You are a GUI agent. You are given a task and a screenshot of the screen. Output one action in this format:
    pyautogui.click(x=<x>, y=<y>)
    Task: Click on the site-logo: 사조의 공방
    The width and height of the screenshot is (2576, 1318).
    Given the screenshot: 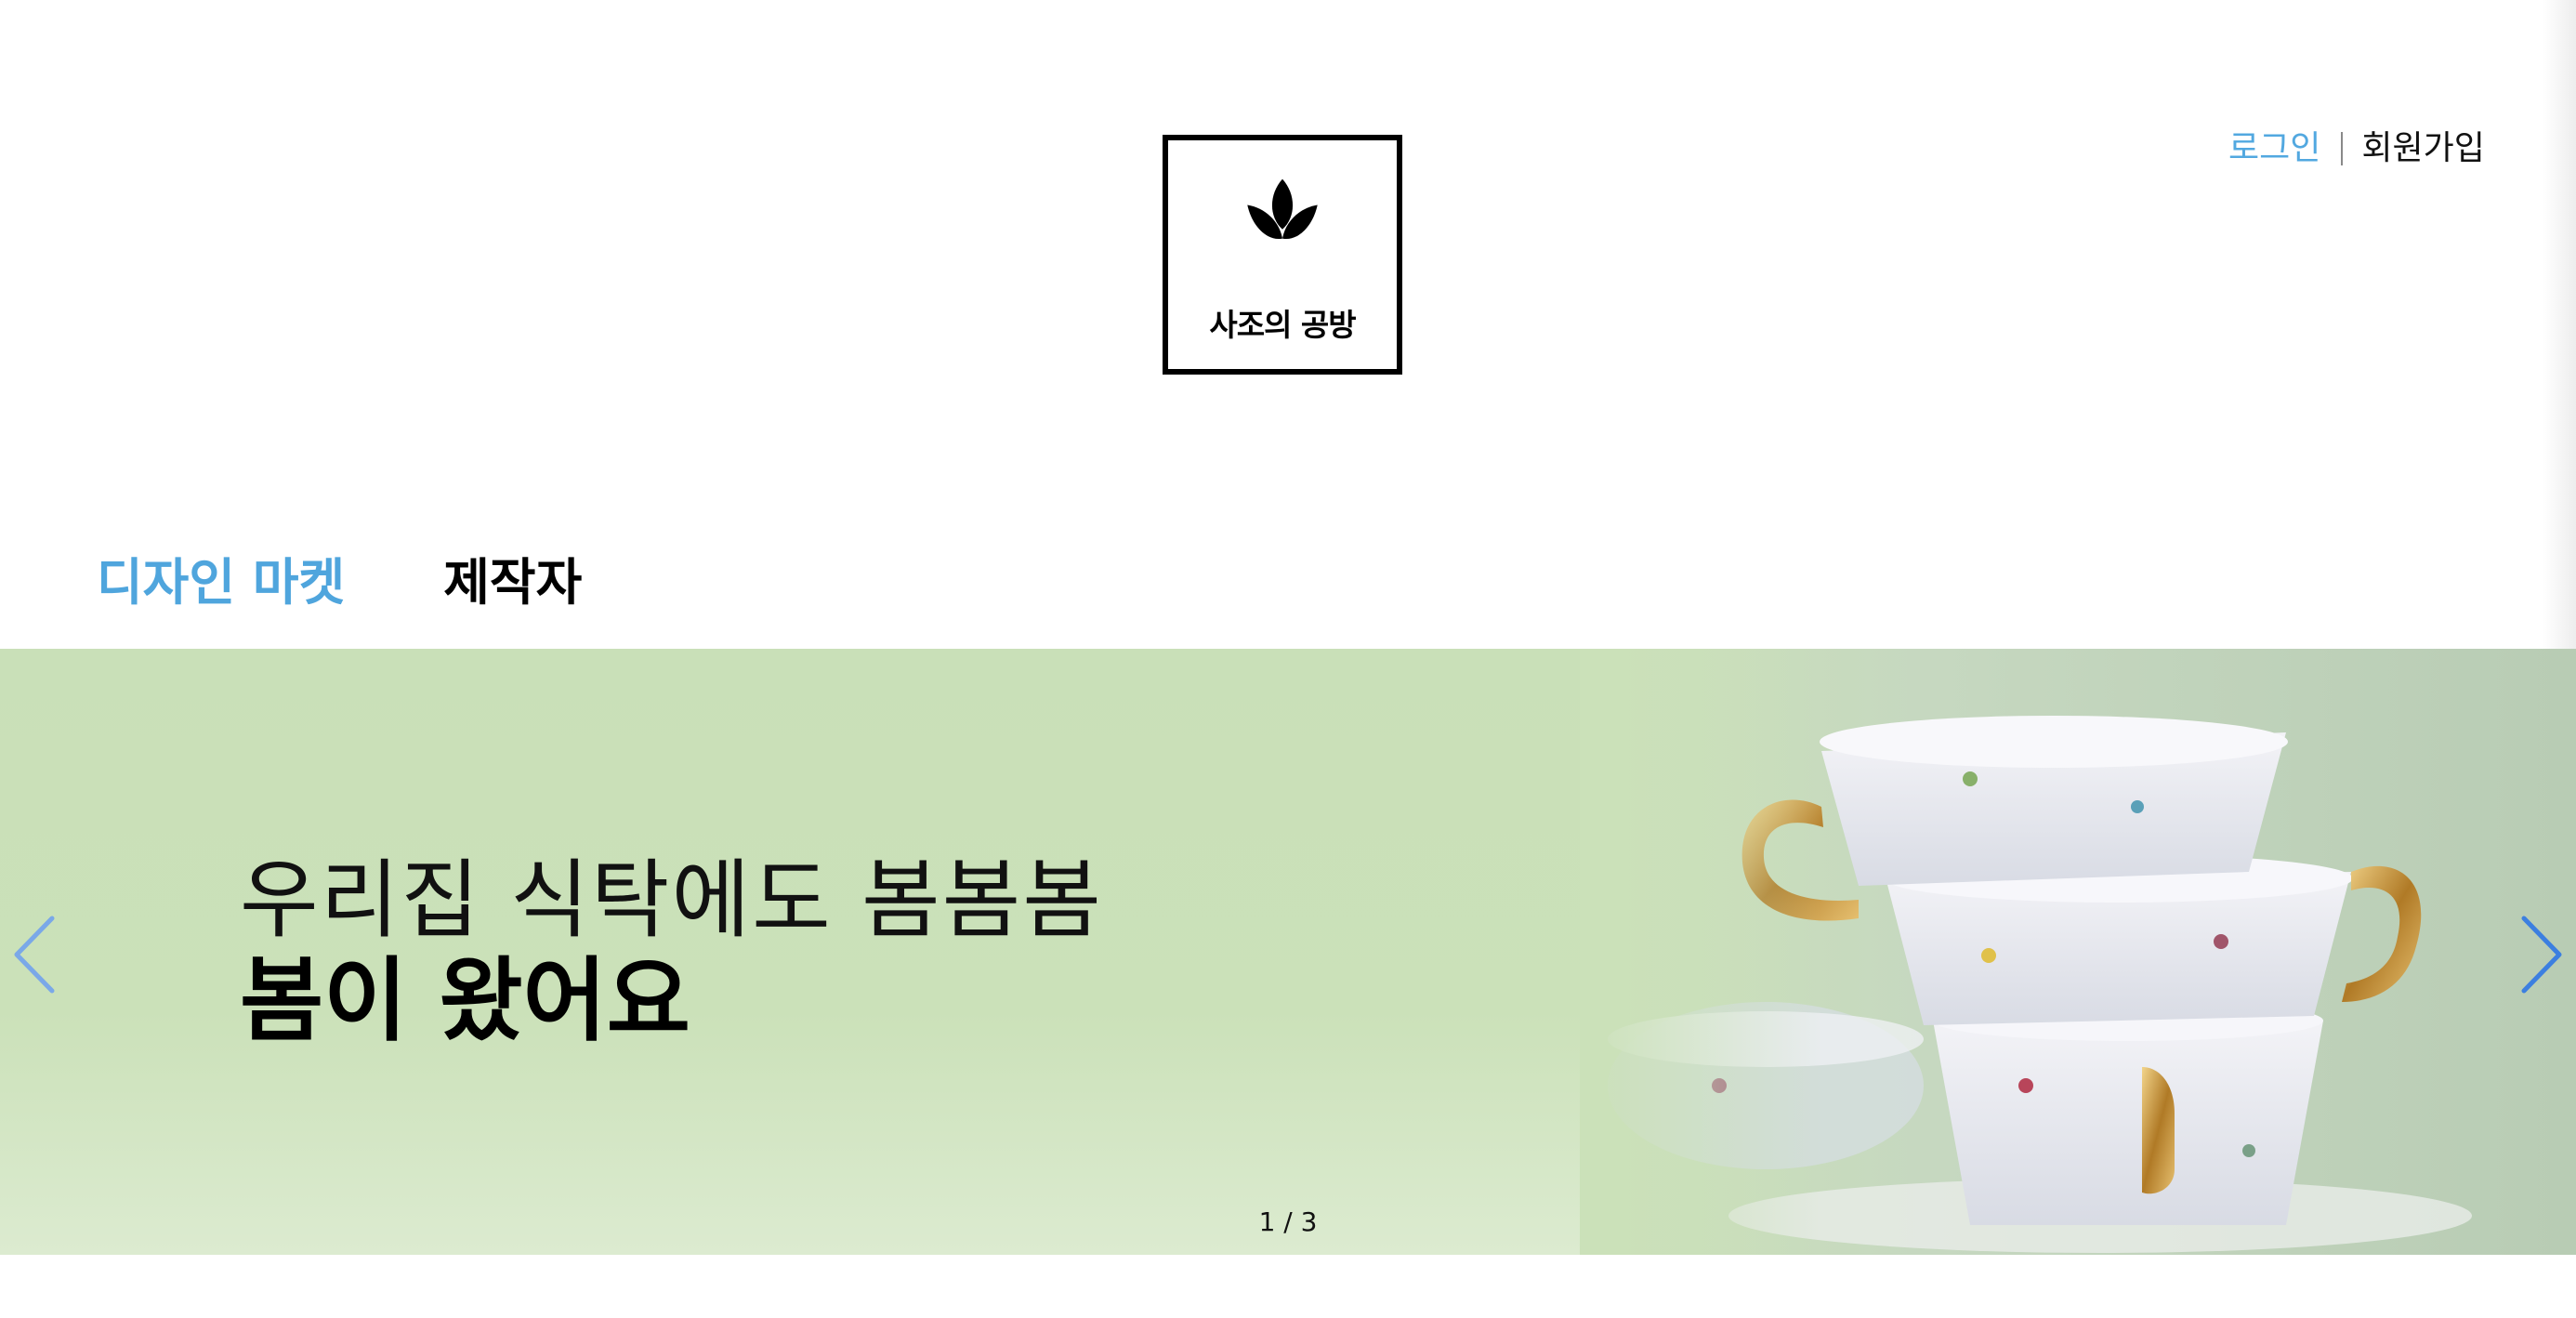 What is the action you would take?
    pyautogui.click(x=1282, y=255)
    